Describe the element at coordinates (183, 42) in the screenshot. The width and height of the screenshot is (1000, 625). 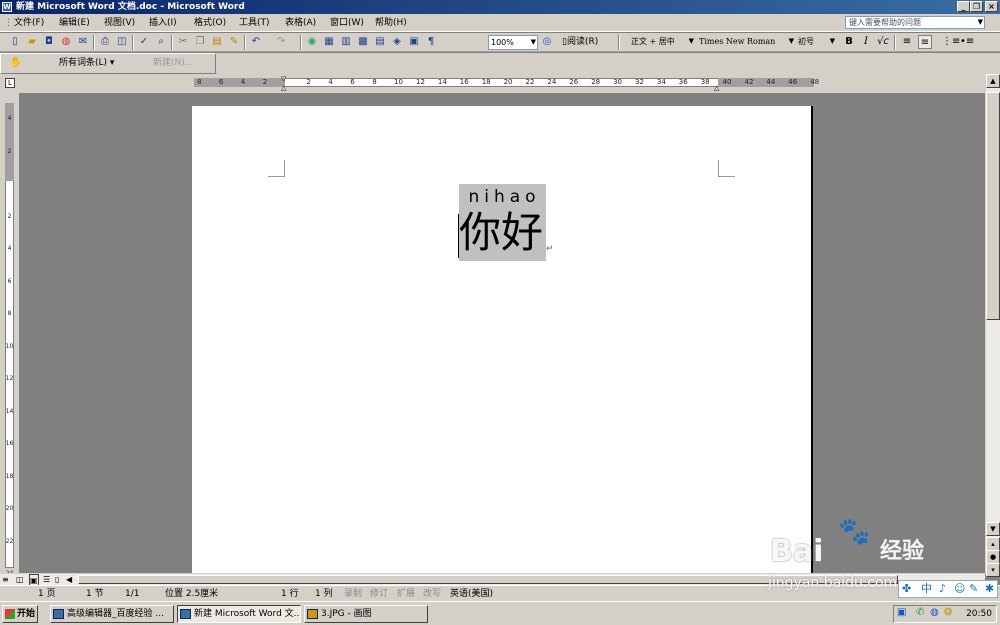
I see `cut-icon: ✂` at that location.